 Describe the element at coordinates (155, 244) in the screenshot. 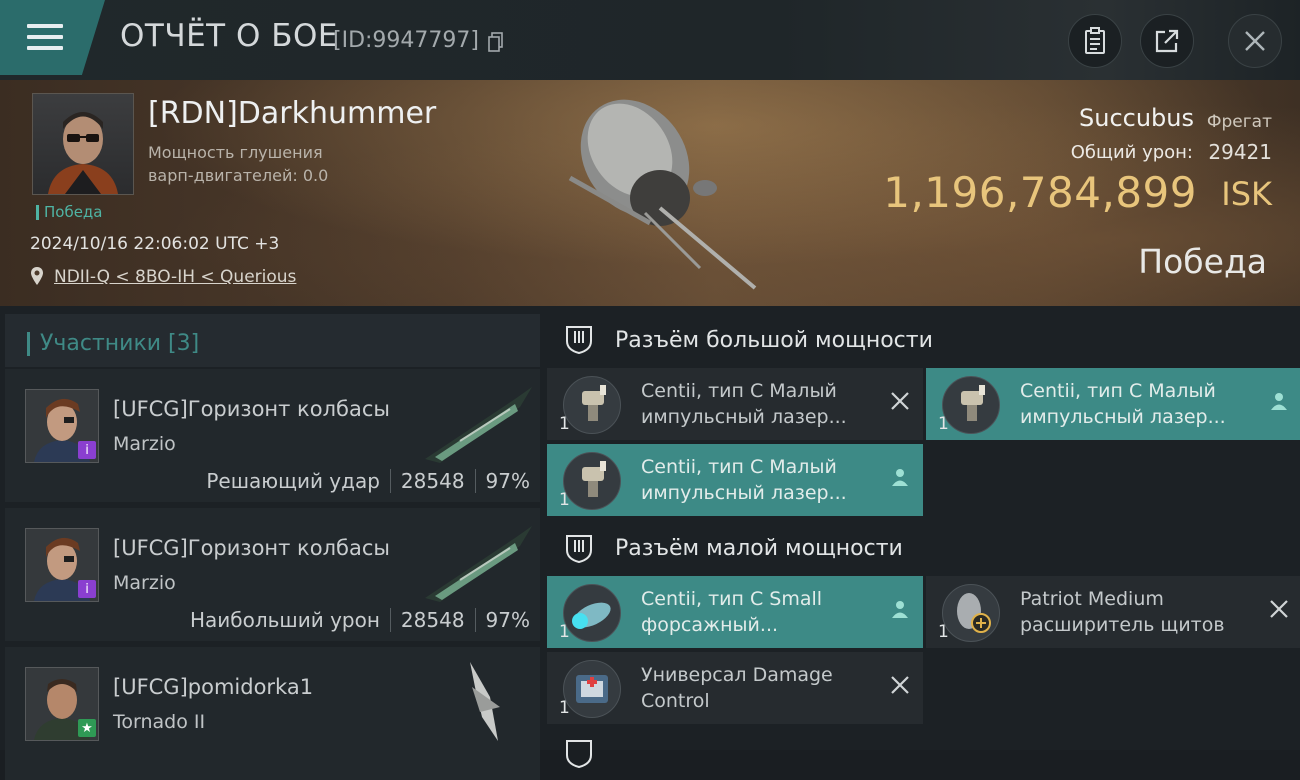

I see `battle-datetime: 2024/10/16 22:06:02 UTC +3` at that location.